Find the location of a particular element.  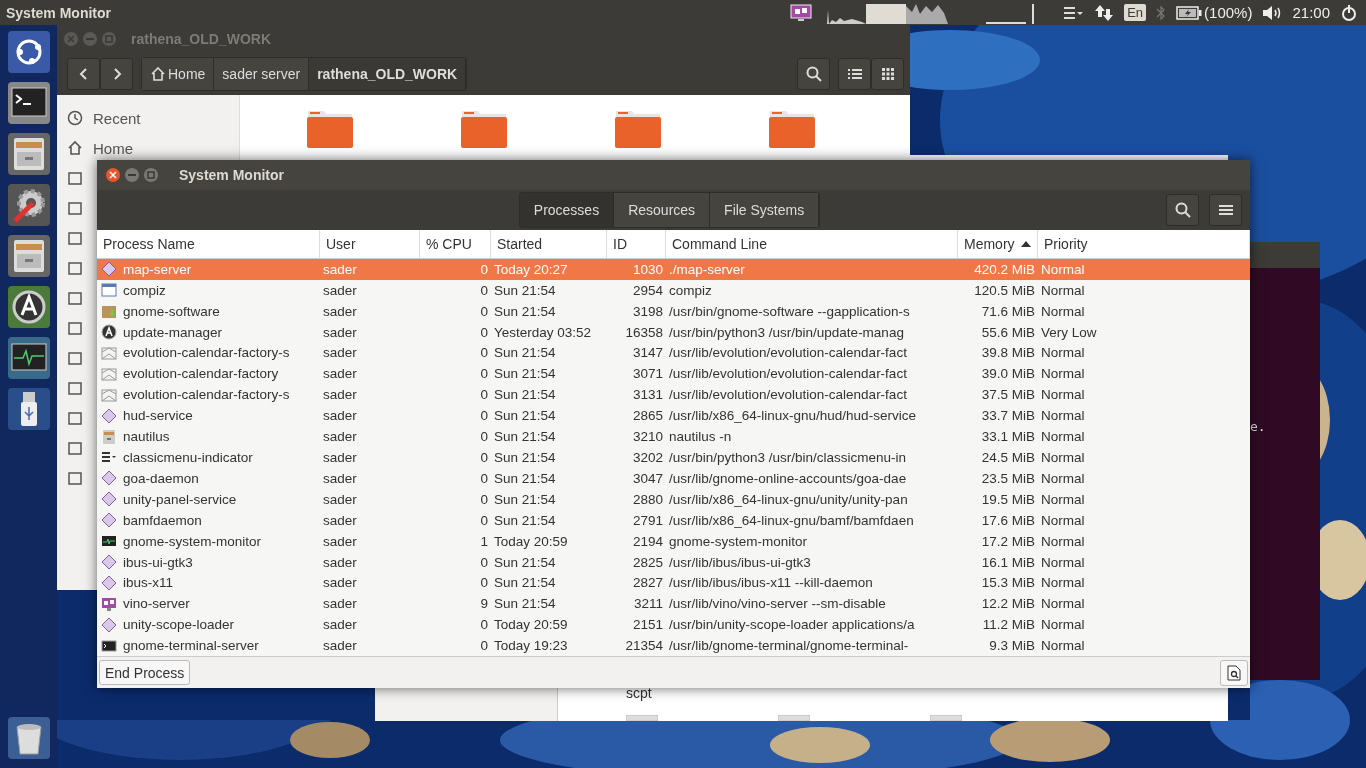

process-row: ibus-ui-gtk3 sader 0 Sun 21:54 2825 /usr/lib/ibus/ibus-ui-gtk3 16.1 MiB Normal is located at coordinates (673, 562).